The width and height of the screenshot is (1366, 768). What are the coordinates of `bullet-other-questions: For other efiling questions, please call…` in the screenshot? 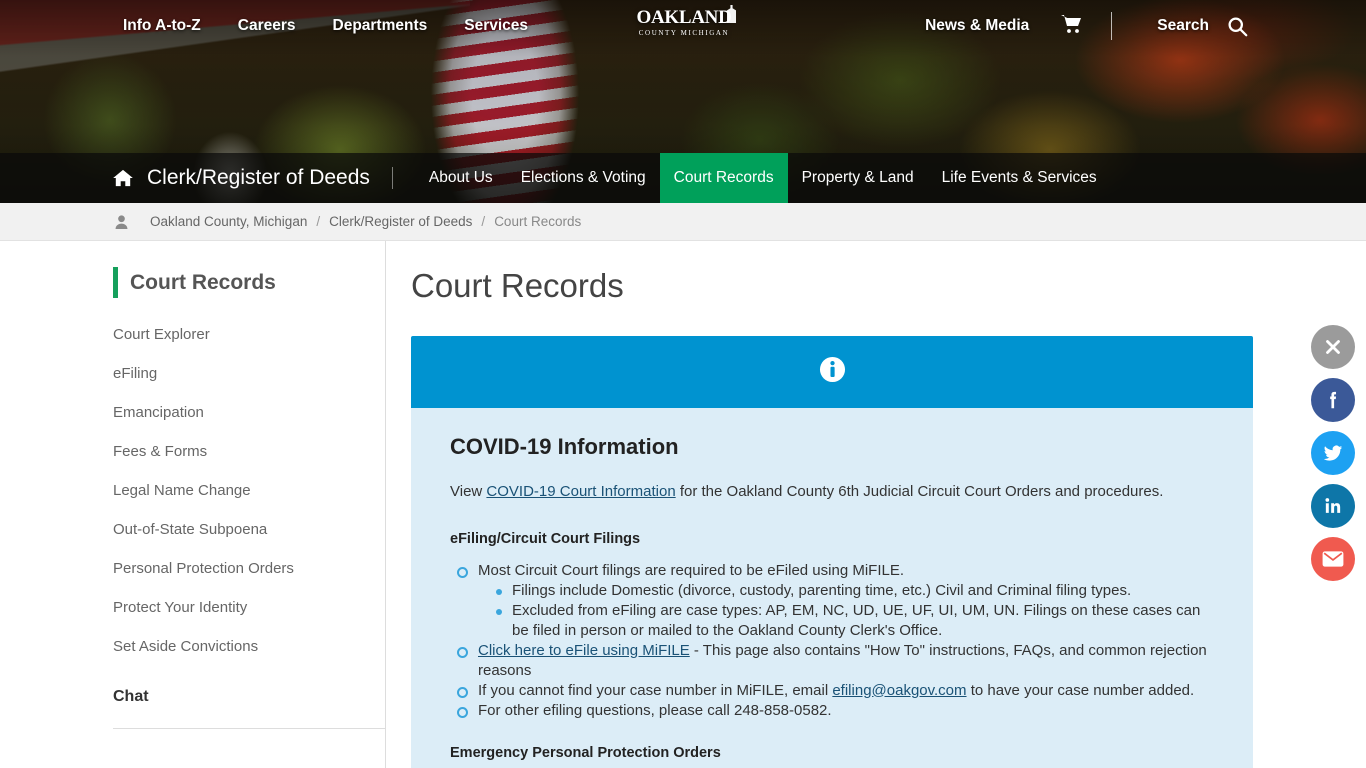 It's located at (655, 710).